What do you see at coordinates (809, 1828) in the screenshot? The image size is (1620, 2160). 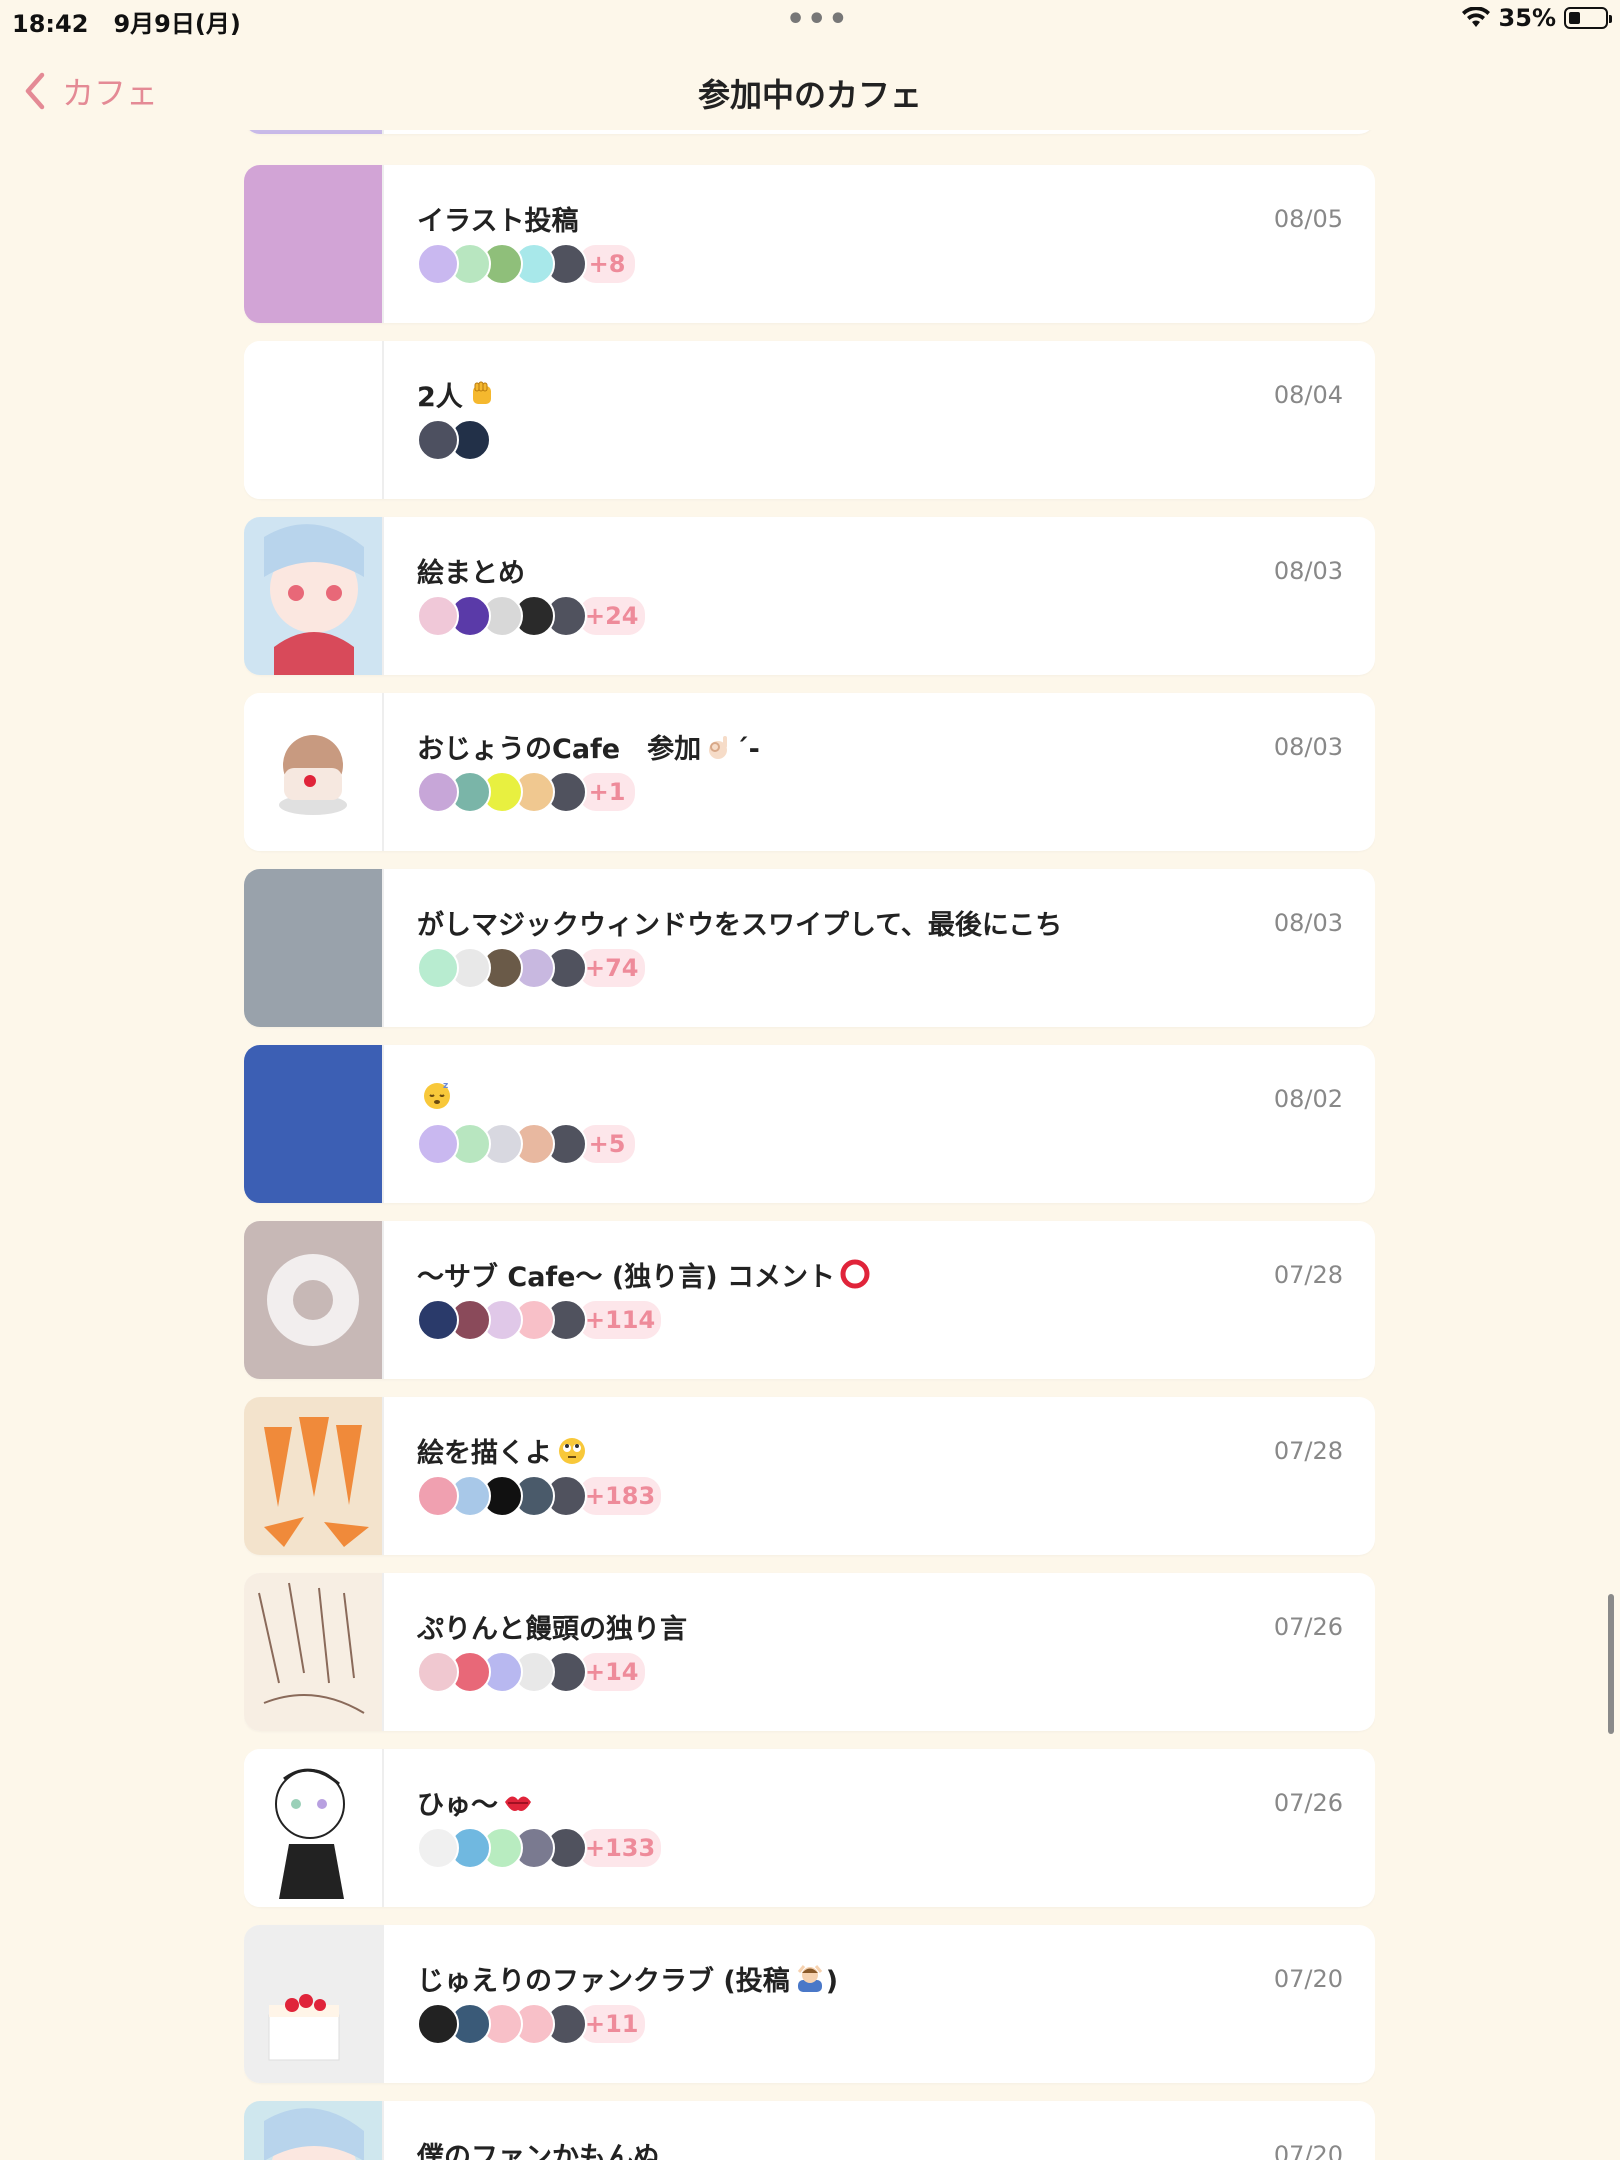 I see `cafe-card: ひゅ〜 07/26 +133` at bounding box center [809, 1828].